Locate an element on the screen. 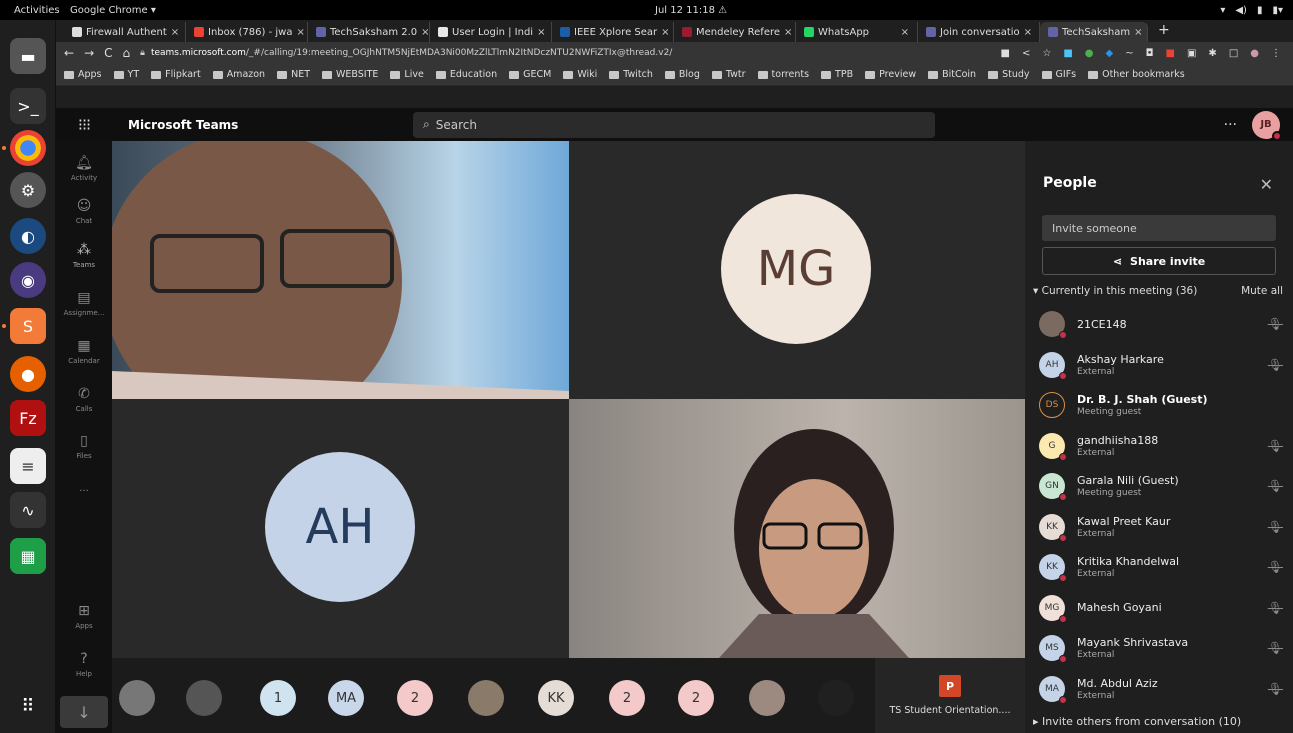 The width and height of the screenshot is (1293, 733). reload-icon: C is located at coordinates (108, 53).